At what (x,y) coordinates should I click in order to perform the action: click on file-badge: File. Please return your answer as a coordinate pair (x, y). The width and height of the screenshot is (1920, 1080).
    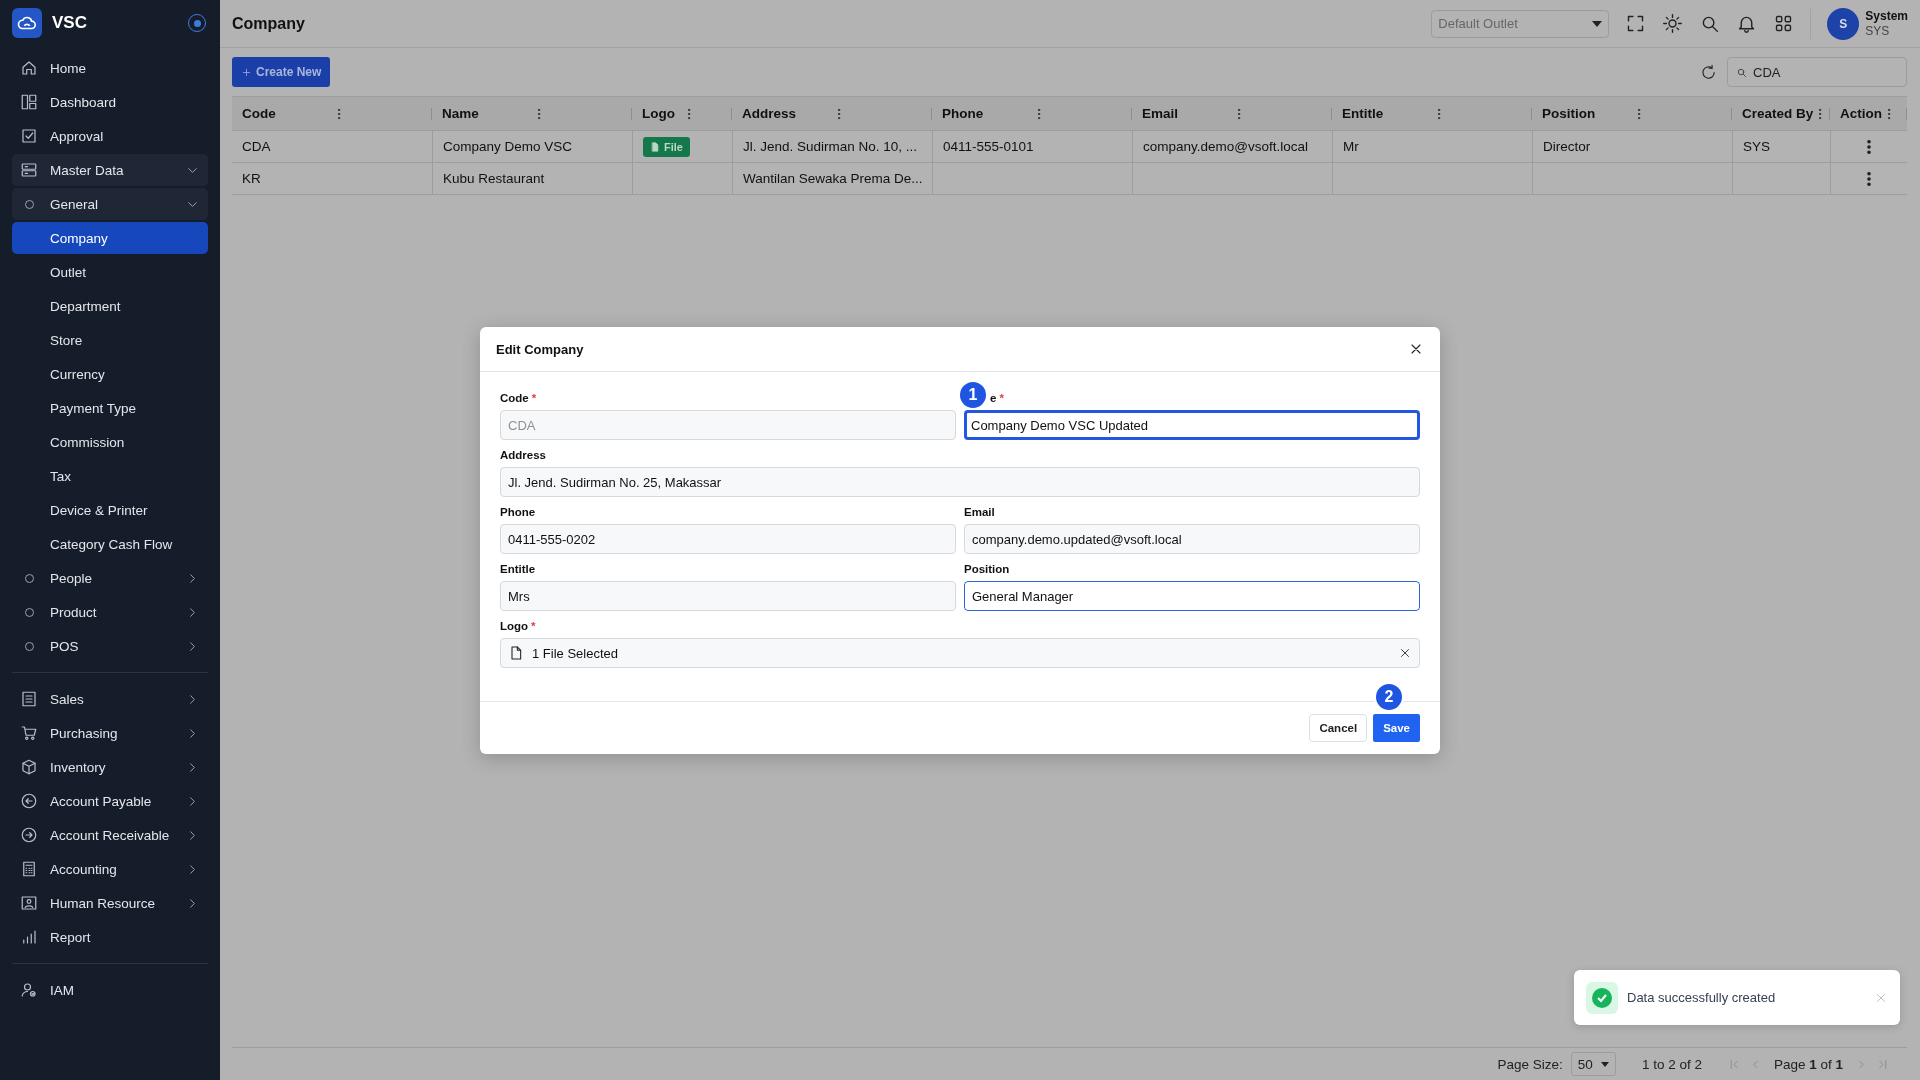
    Looking at the image, I should click on (666, 146).